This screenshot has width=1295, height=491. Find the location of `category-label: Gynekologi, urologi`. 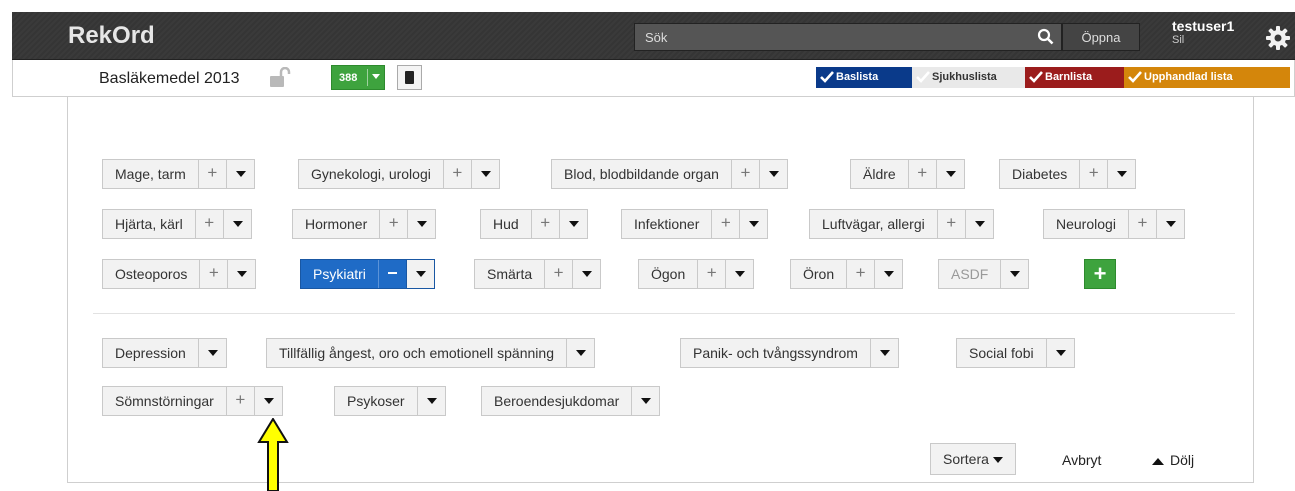

category-label: Gynekologi, urologi is located at coordinates (371, 174).